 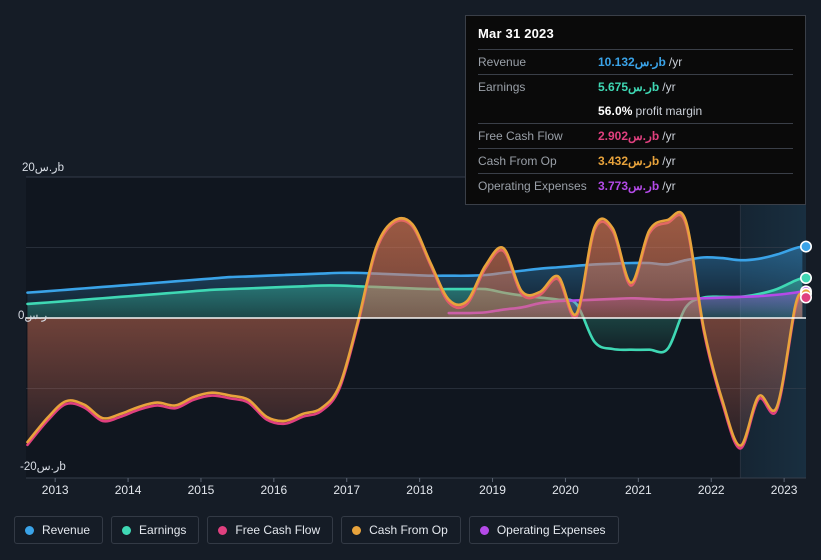 What do you see at coordinates (502, 62) in the screenshot?
I see `tooltip-row-label: Revenue` at bounding box center [502, 62].